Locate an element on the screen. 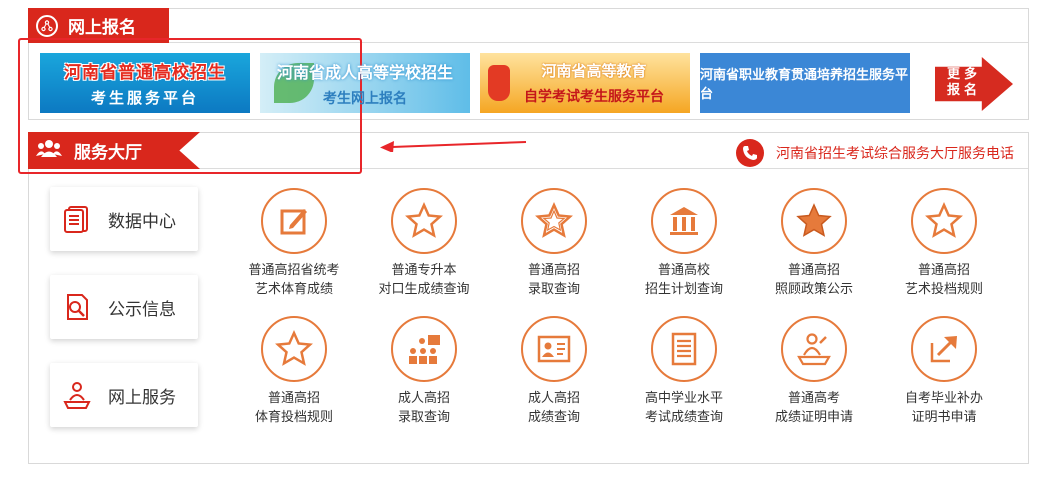 The image size is (1052, 478). institution-icon is located at coordinates (684, 221).